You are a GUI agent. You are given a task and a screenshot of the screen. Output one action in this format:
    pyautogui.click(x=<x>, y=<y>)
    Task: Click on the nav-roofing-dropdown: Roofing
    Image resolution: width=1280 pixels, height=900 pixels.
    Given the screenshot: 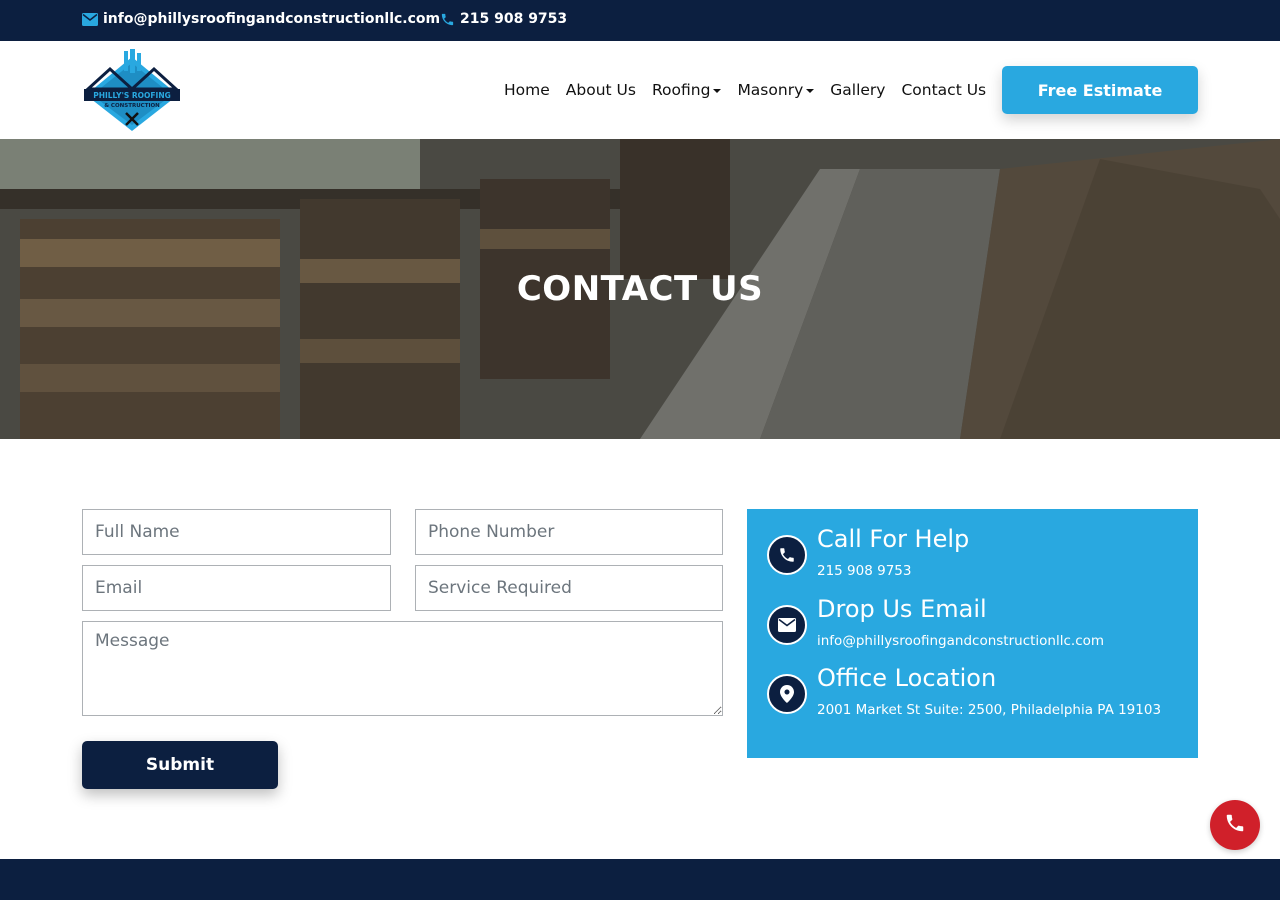 What is the action you would take?
    pyautogui.click(x=686, y=90)
    